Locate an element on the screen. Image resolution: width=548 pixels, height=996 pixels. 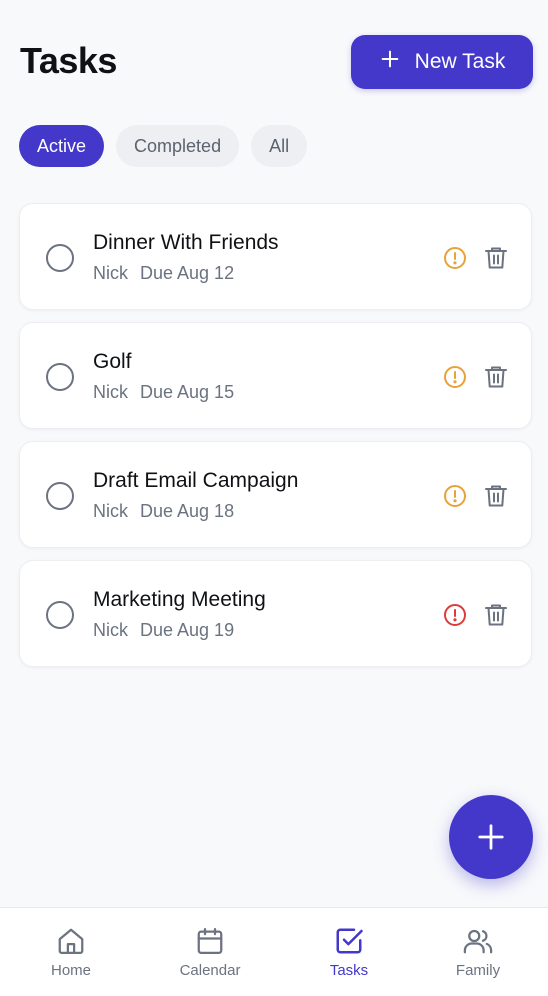
nav-item-calendar: Calendar is located at coordinates (210, 952).